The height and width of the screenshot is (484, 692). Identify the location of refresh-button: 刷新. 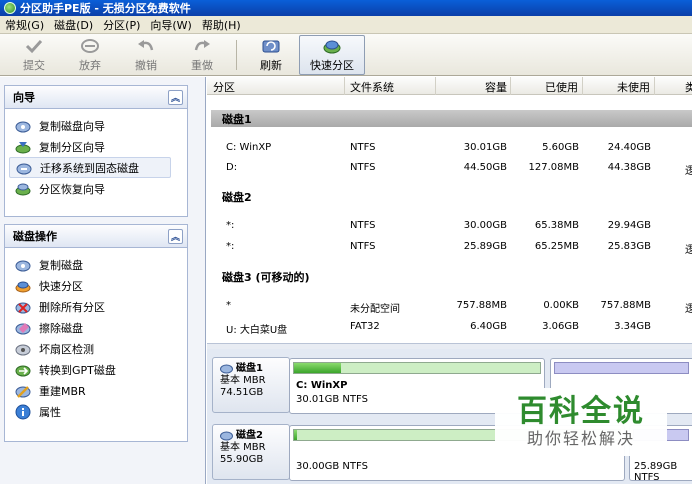
(271, 55).